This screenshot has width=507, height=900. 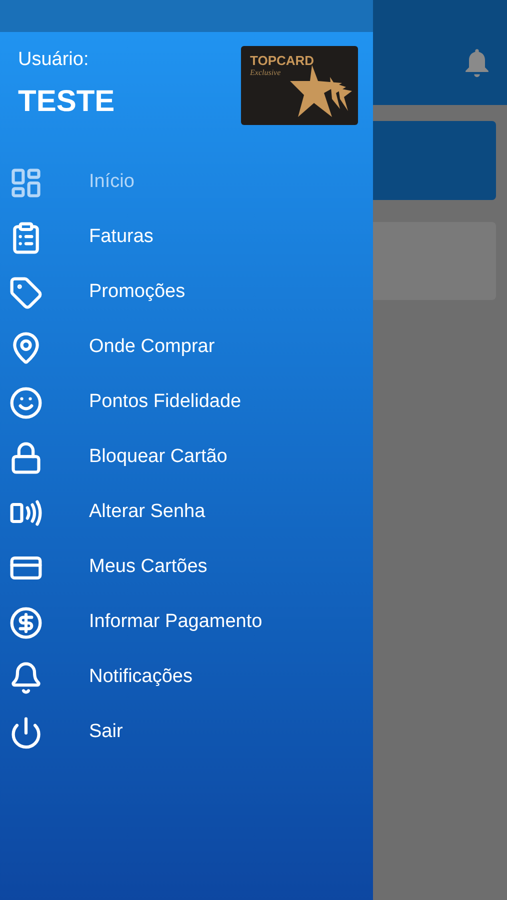 What do you see at coordinates (66, 102) in the screenshot?
I see `user-name: TESTE` at bounding box center [66, 102].